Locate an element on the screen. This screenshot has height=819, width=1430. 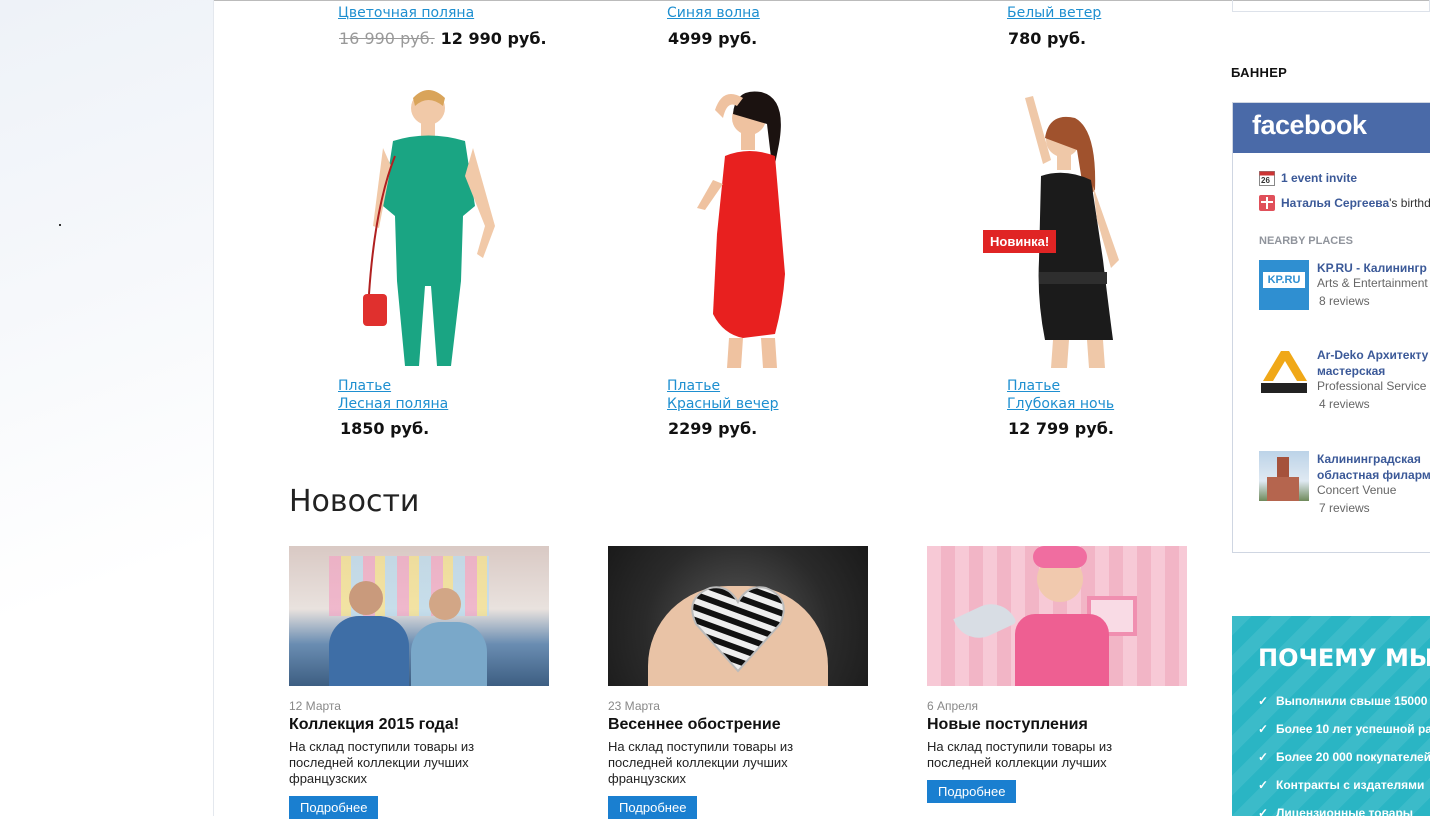
nearby-places-label: NEARBY PLACES is located at coordinates (1306, 241).